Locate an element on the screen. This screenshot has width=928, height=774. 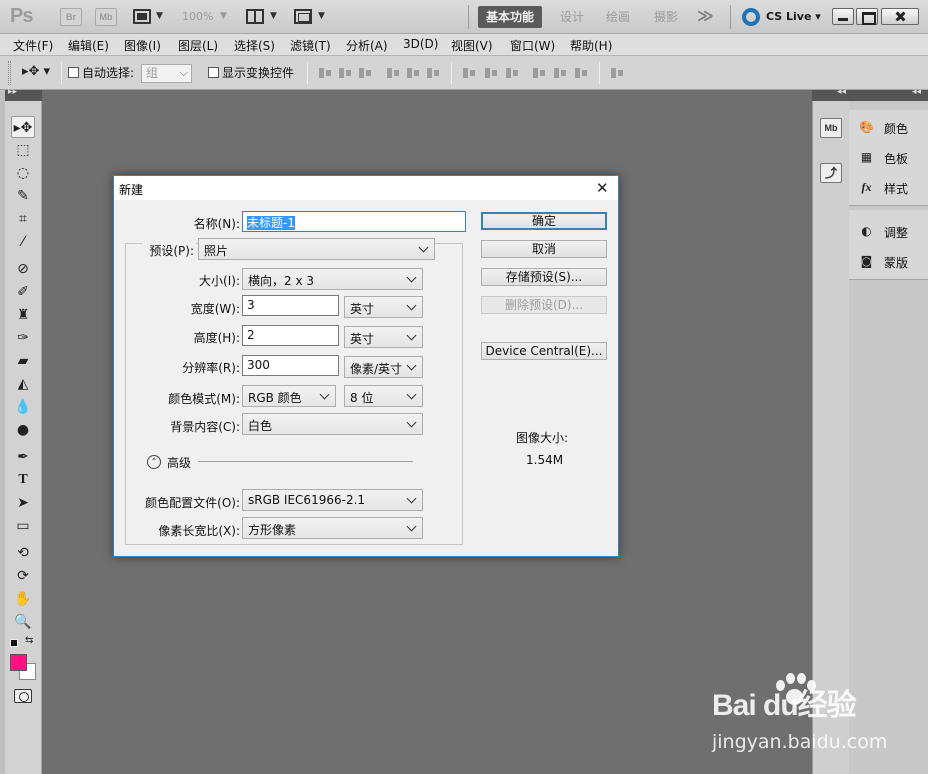
workspace-photography-button: 摄影 is located at coordinates (666, 17).